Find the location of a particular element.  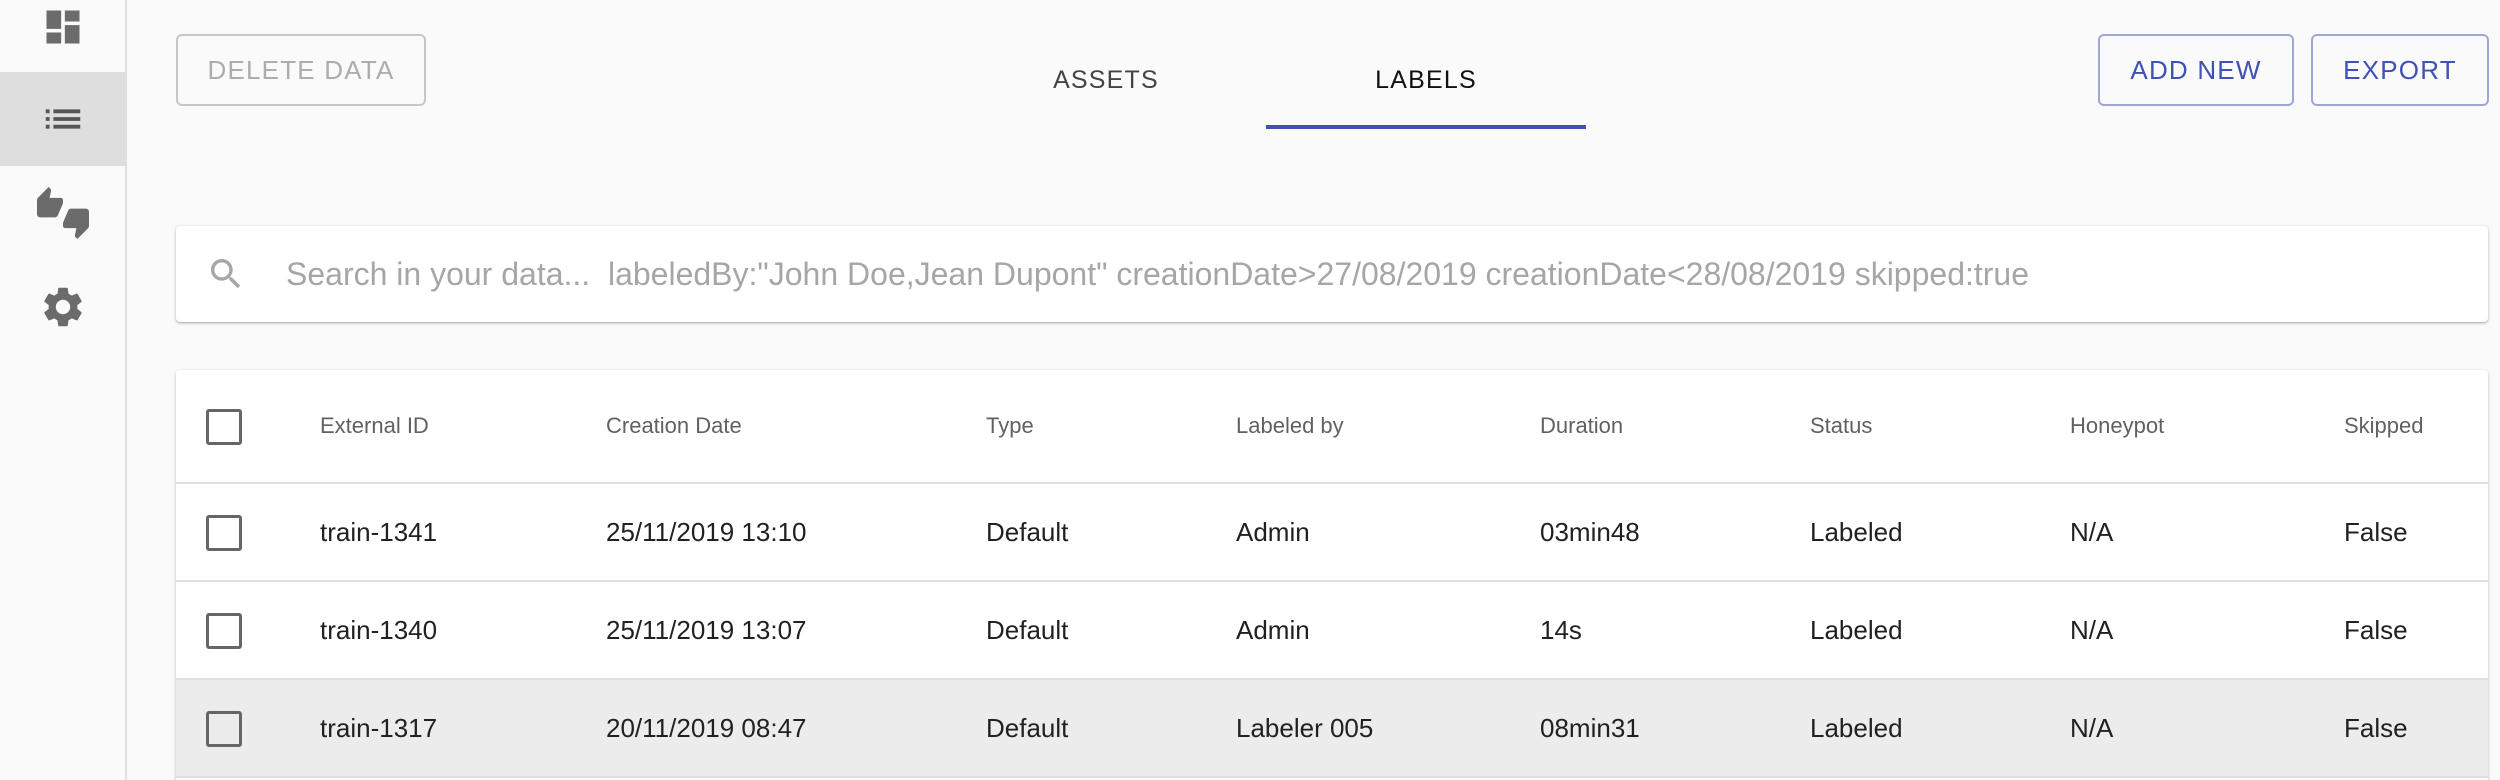

gear-icon is located at coordinates (62, 307).